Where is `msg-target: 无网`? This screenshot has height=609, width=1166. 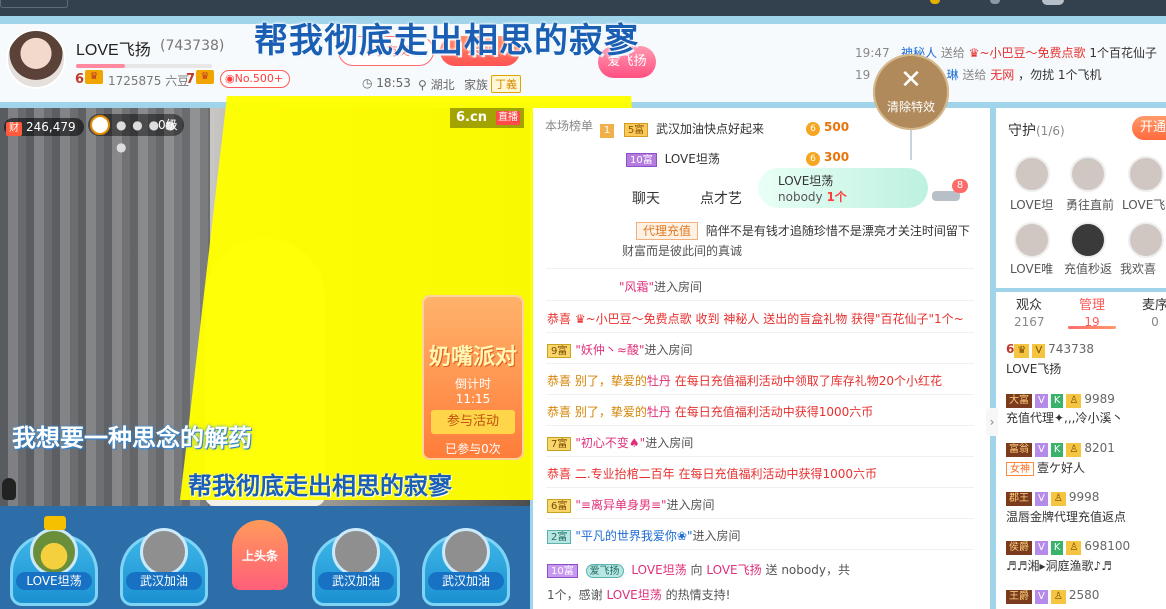 msg-target: 无网 is located at coordinates (1002, 75).